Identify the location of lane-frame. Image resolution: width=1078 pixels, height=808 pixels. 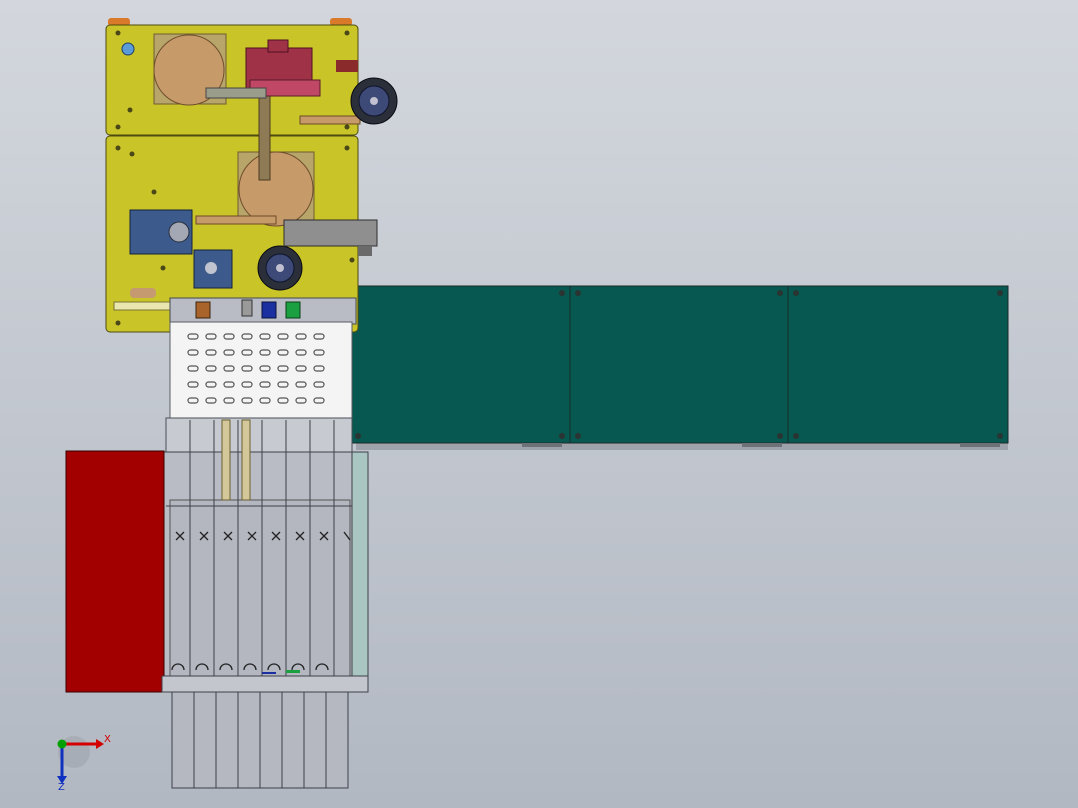
(265, 555).